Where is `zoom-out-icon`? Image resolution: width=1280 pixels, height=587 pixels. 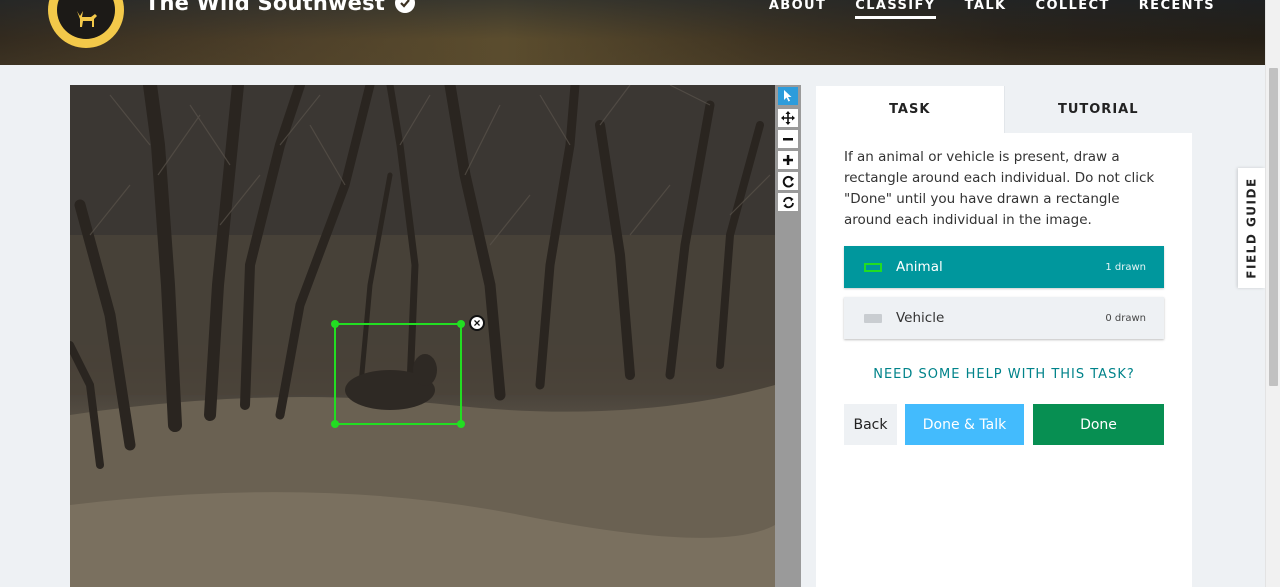
zoom-out-icon is located at coordinates (788, 139).